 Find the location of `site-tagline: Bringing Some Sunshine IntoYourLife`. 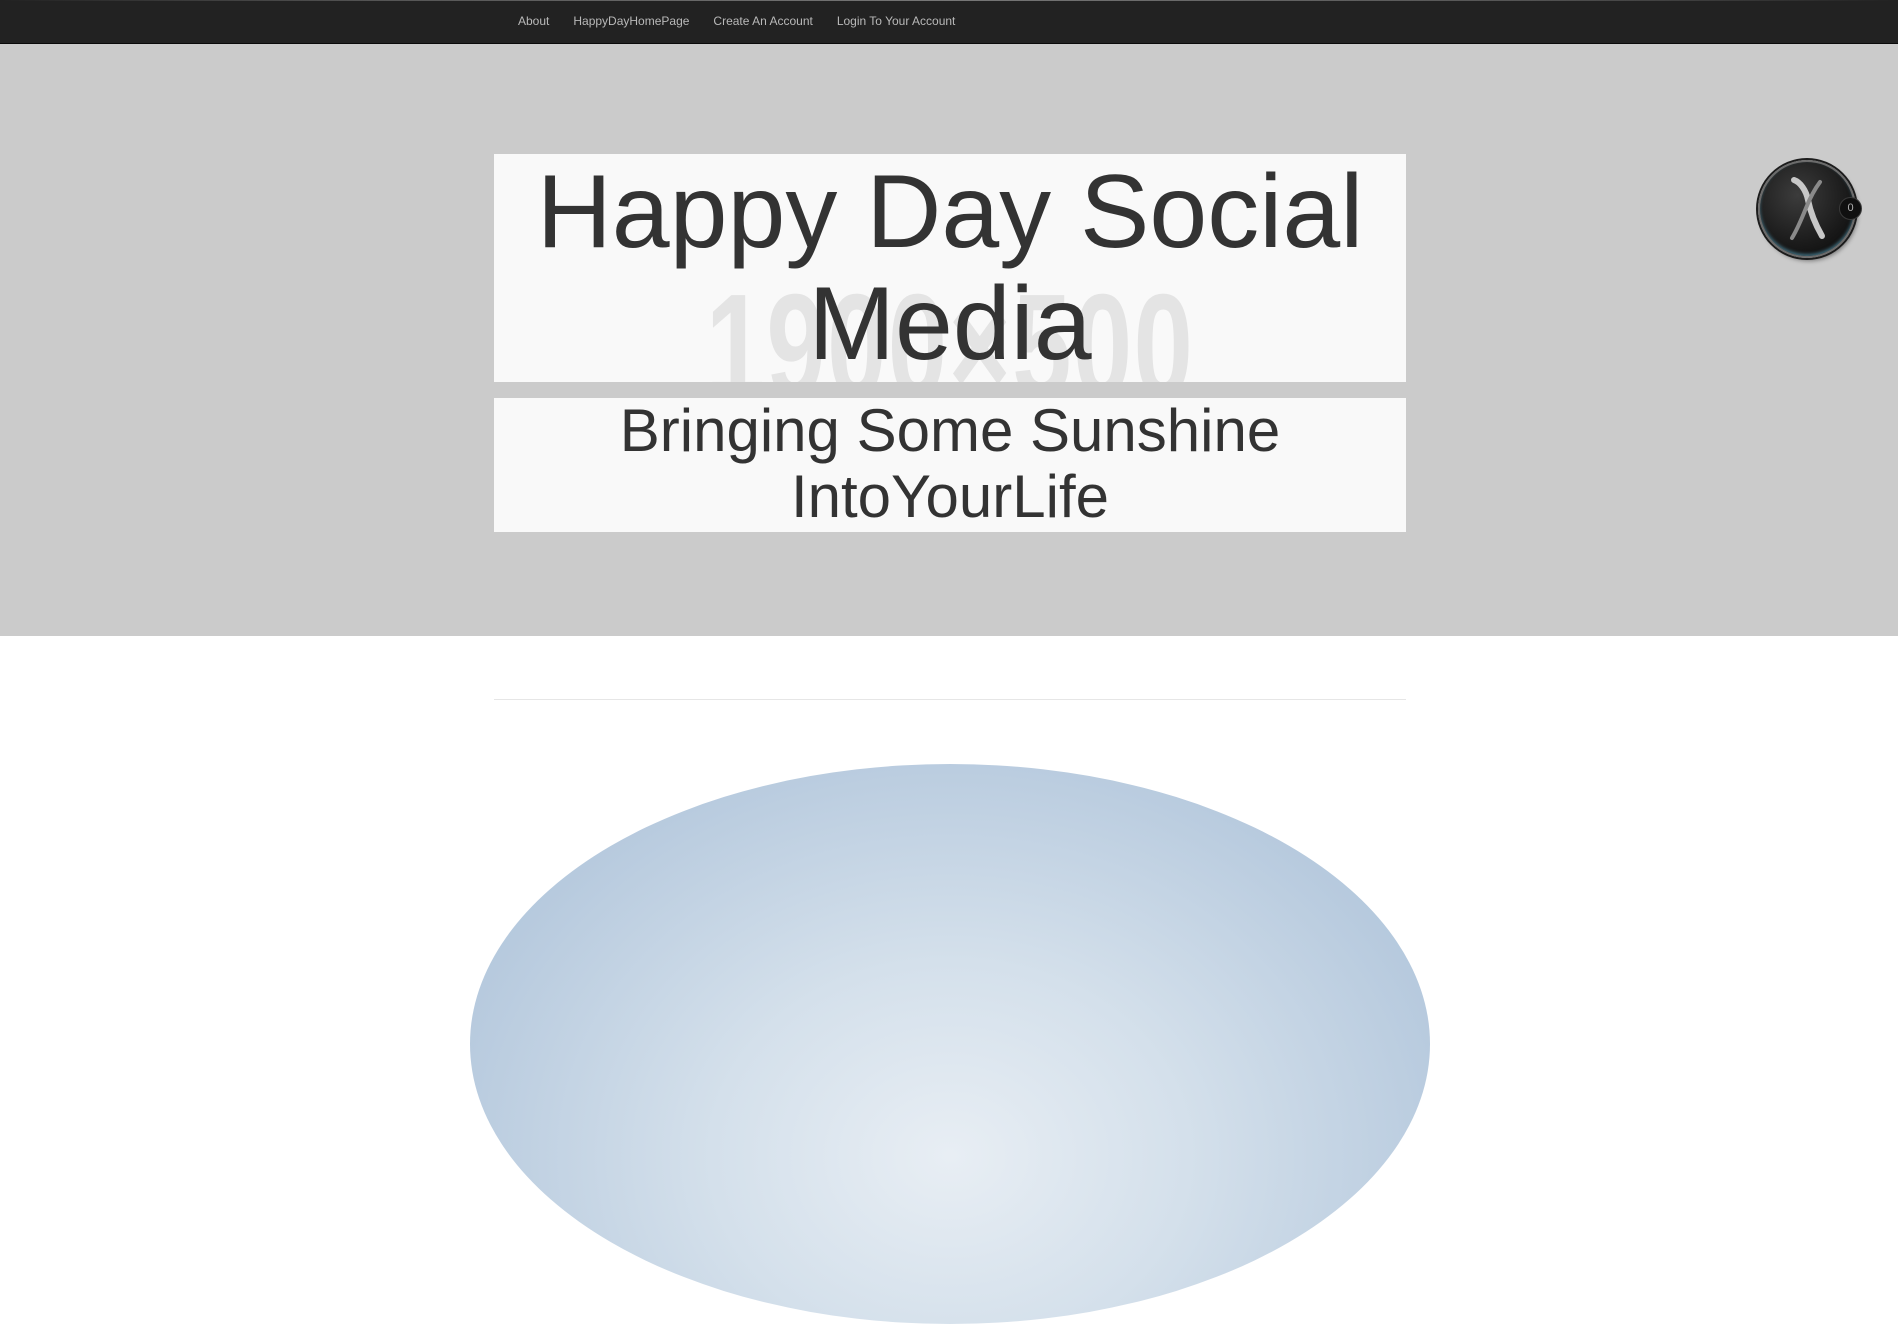

site-tagline: Bringing Some Sunshine IntoYourLife is located at coordinates (950, 463).